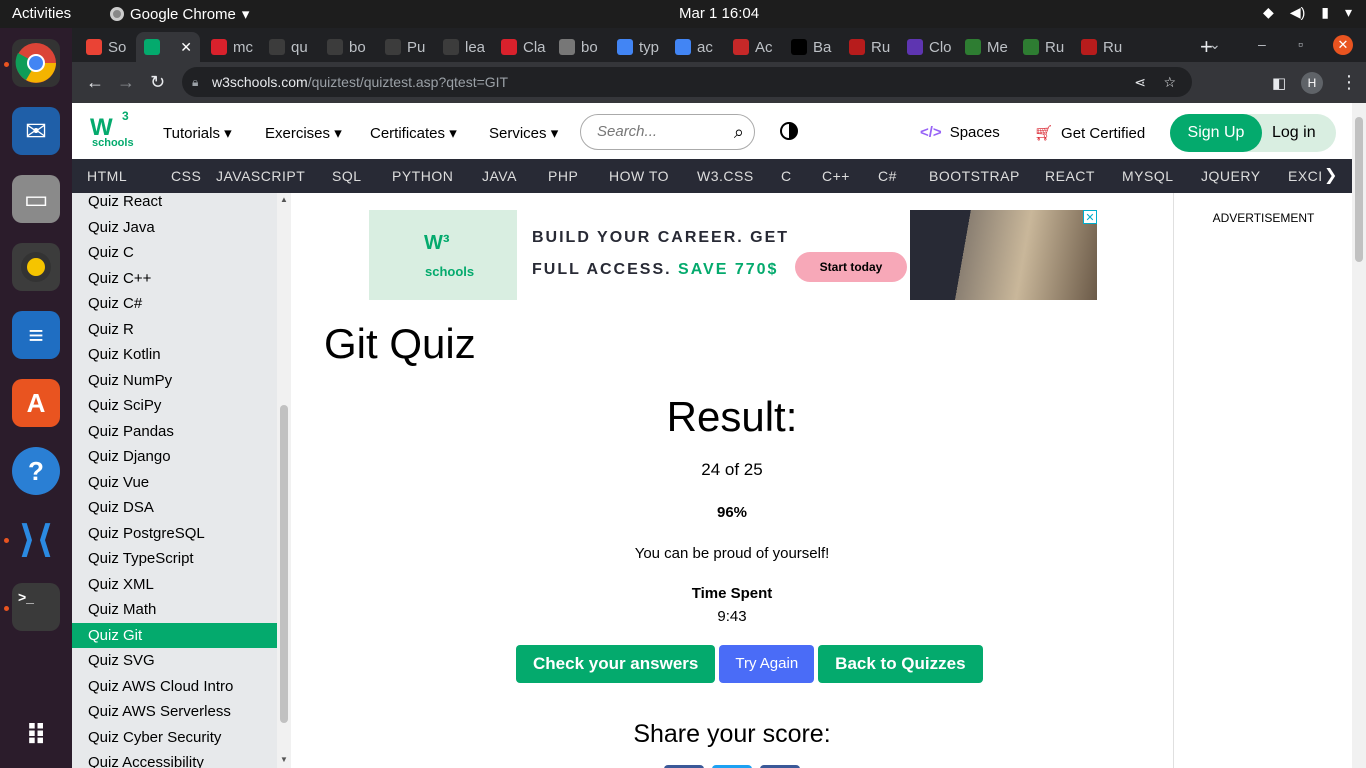  Describe the element at coordinates (563, 176) in the screenshot. I see `topic-link: PHP` at that location.